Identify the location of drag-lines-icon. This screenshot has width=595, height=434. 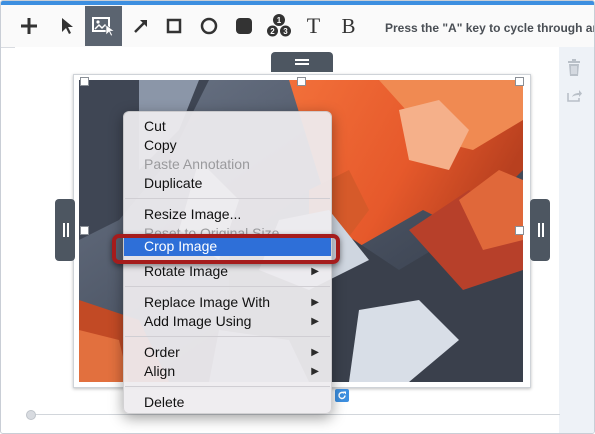
(302, 62).